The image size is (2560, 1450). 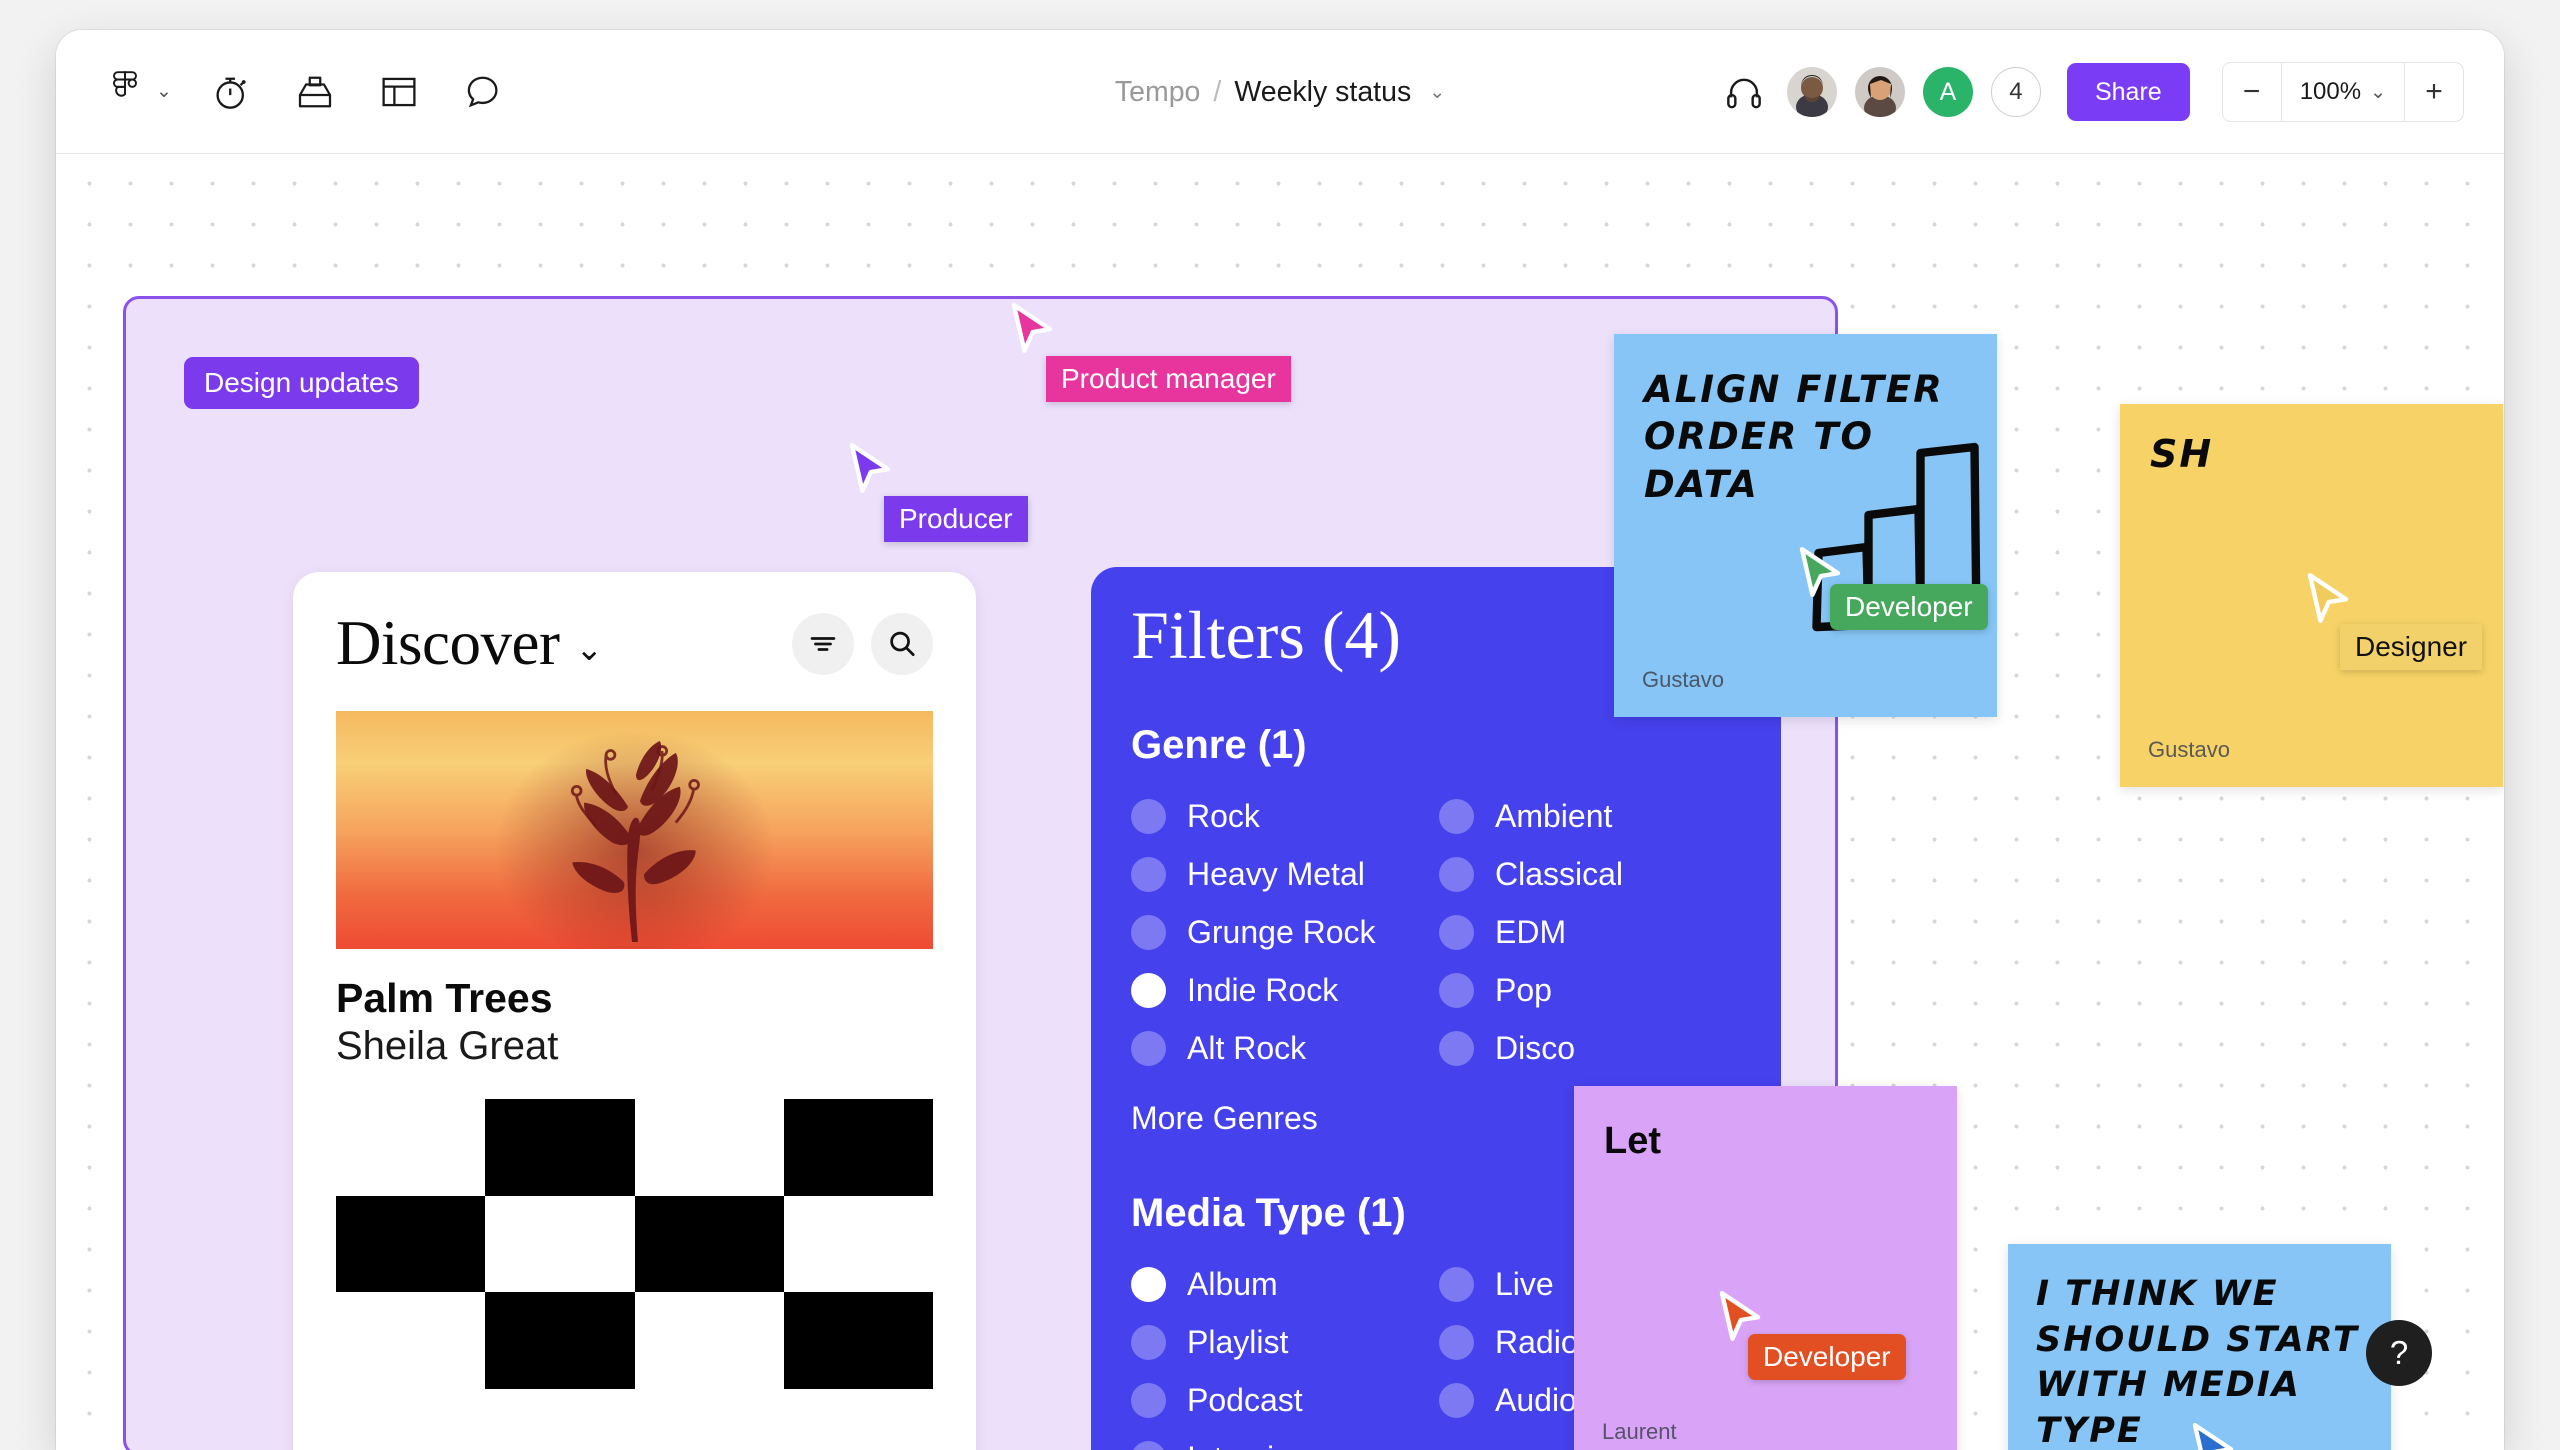 What do you see at coordinates (1168, 379) in the screenshot?
I see `cursor-label: Product manager` at bounding box center [1168, 379].